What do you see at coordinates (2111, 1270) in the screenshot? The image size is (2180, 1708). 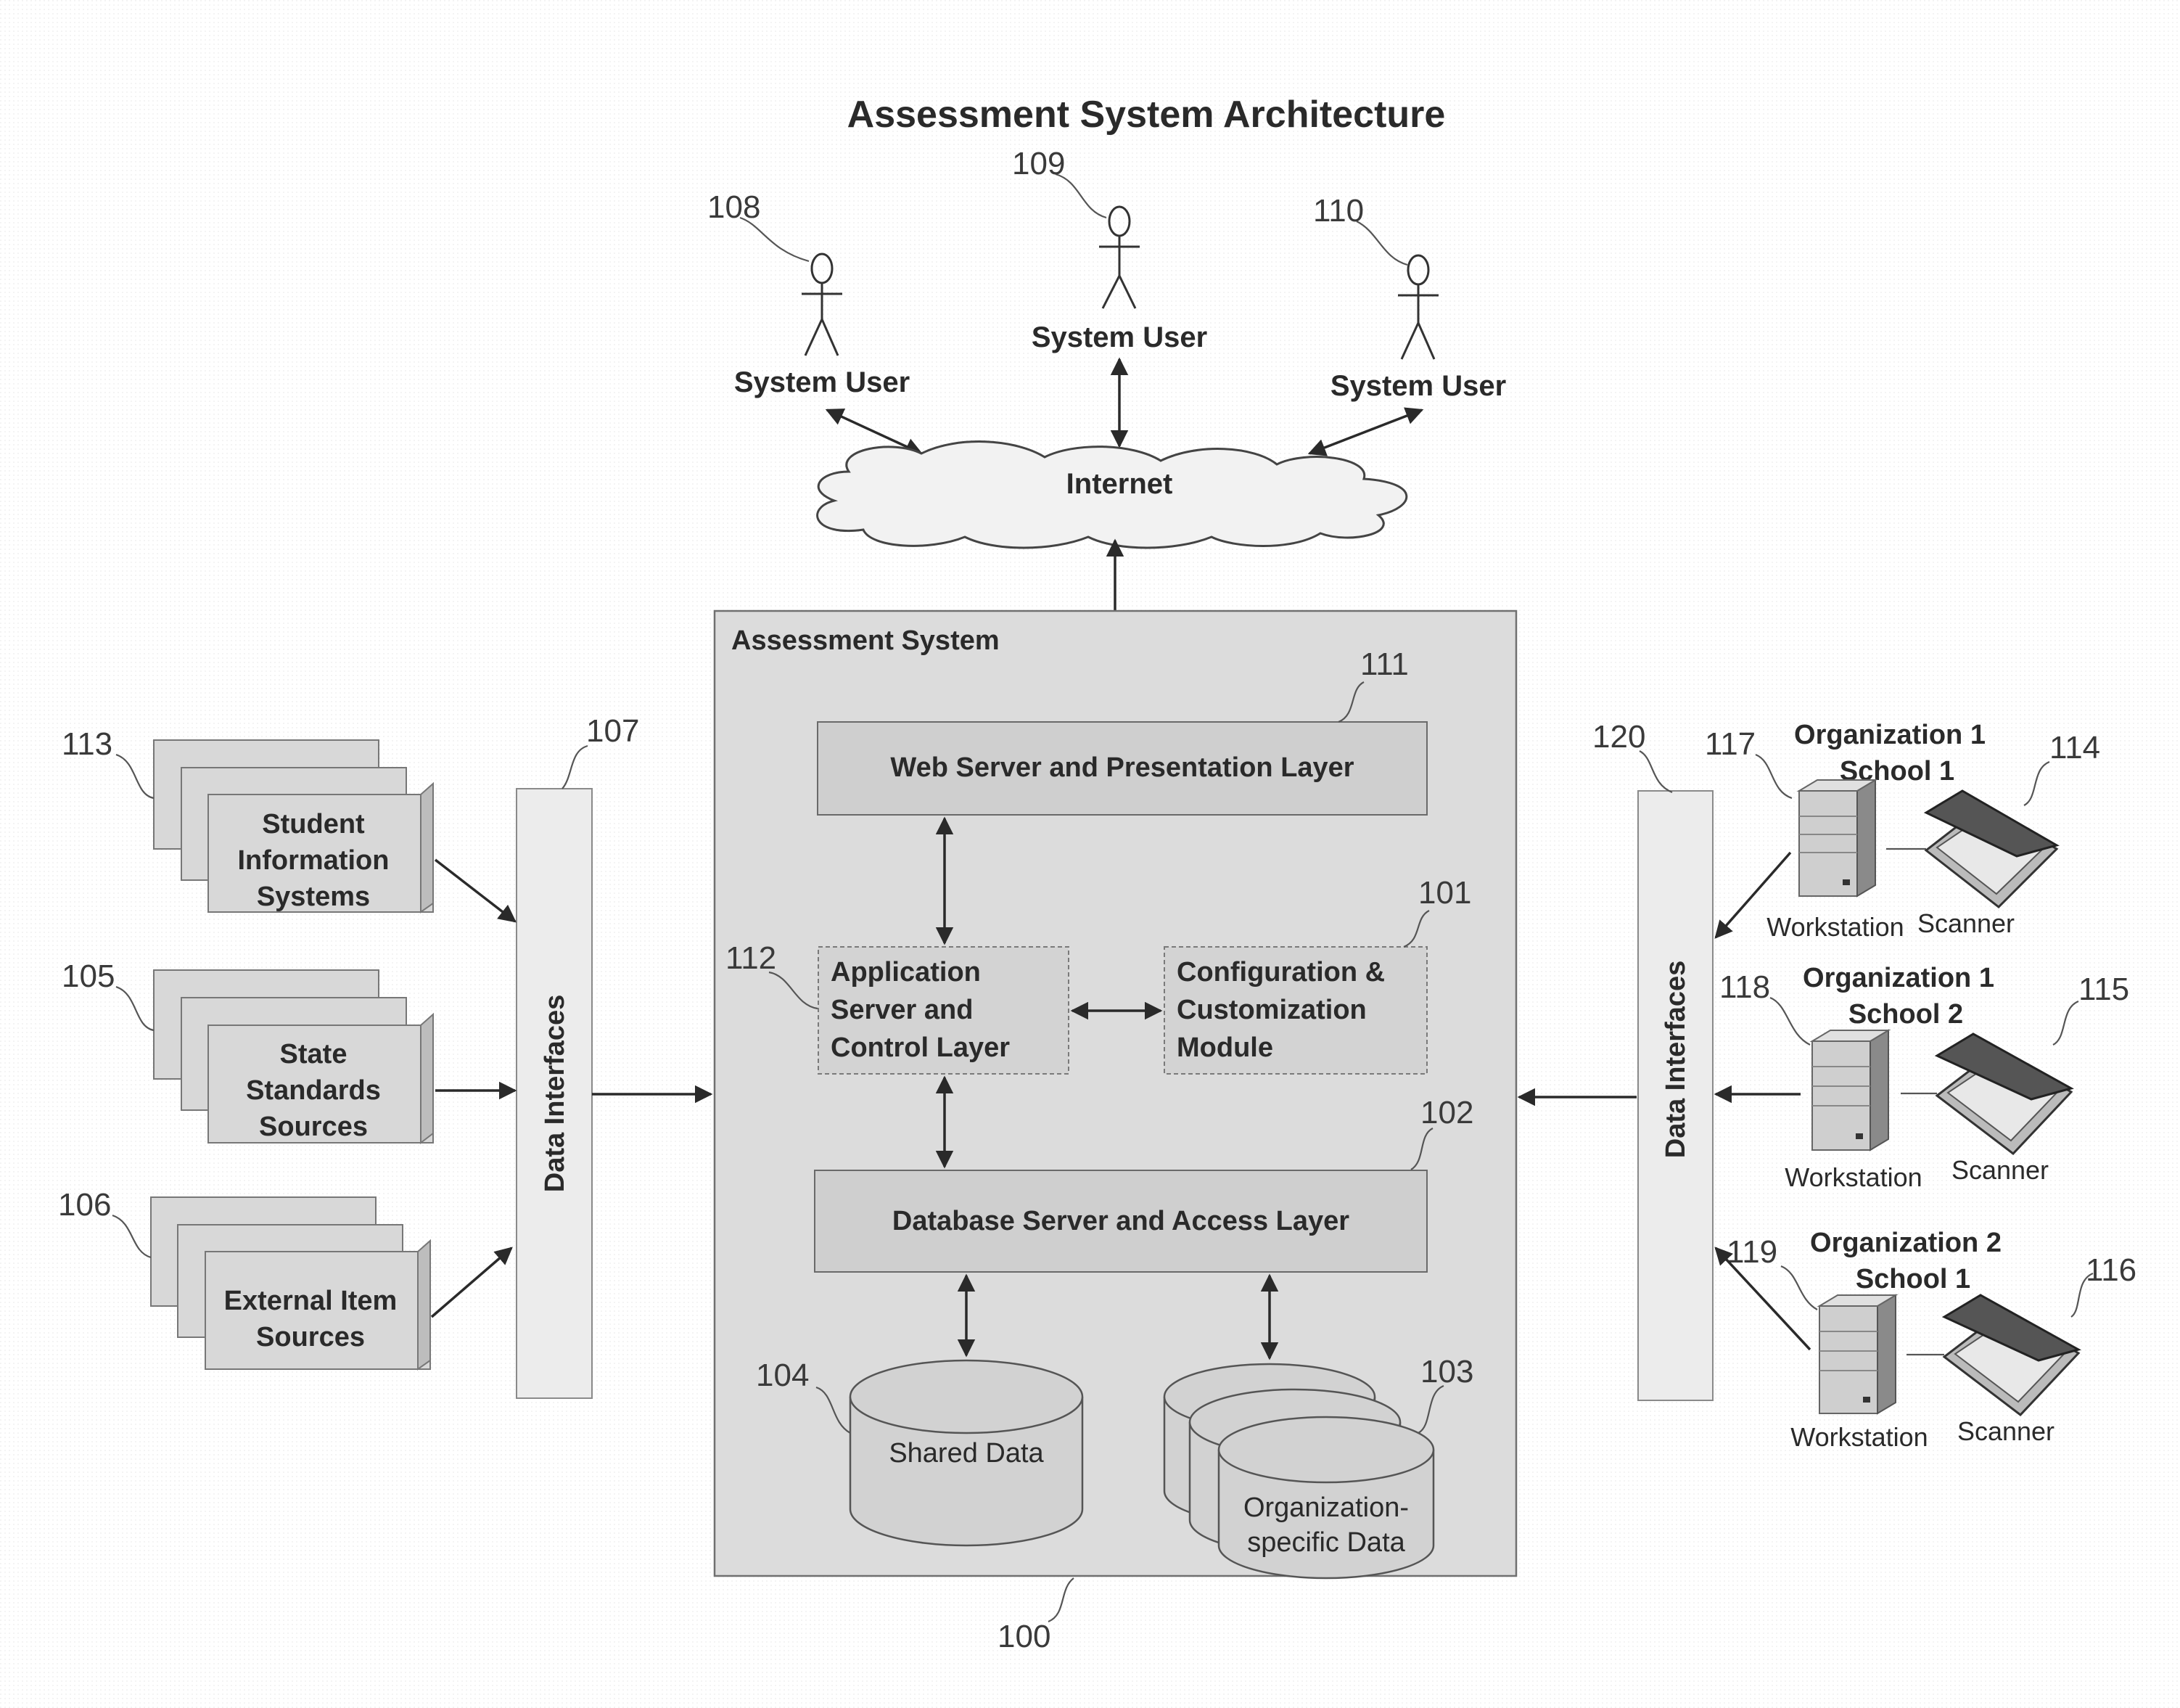 I see `ref-number: 116` at bounding box center [2111, 1270].